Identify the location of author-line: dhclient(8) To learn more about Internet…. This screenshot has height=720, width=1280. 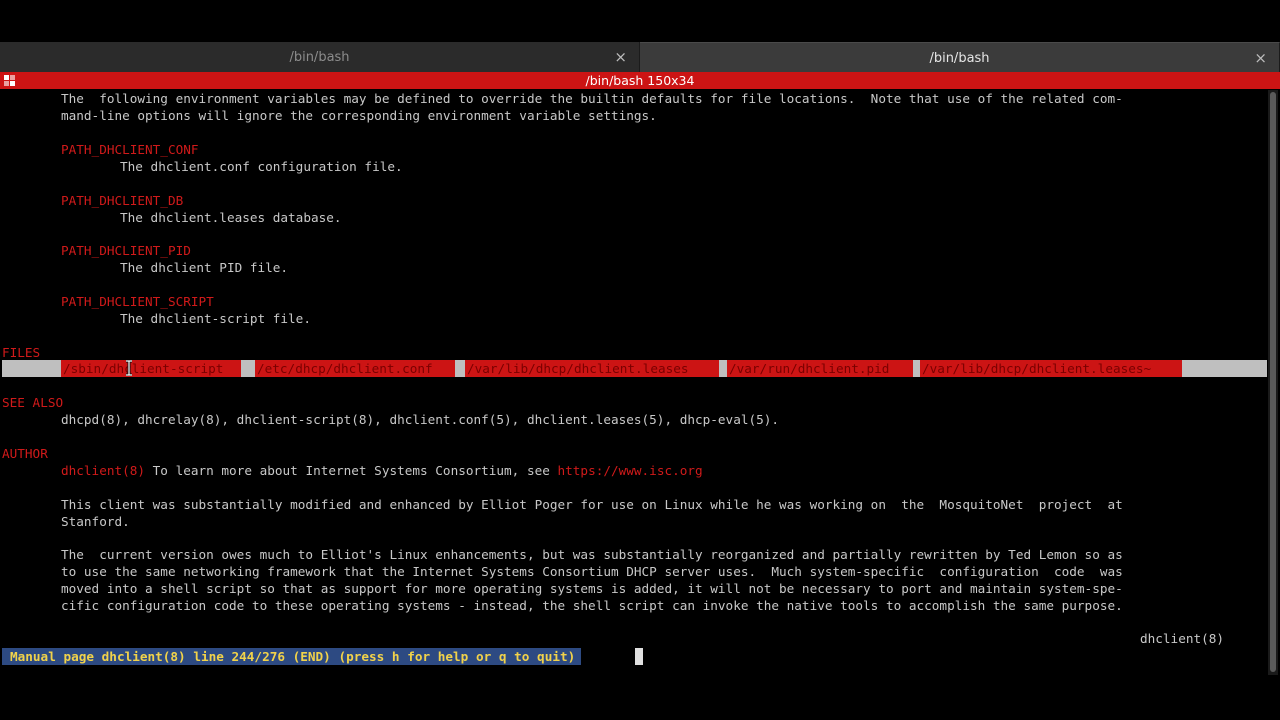
(382, 470).